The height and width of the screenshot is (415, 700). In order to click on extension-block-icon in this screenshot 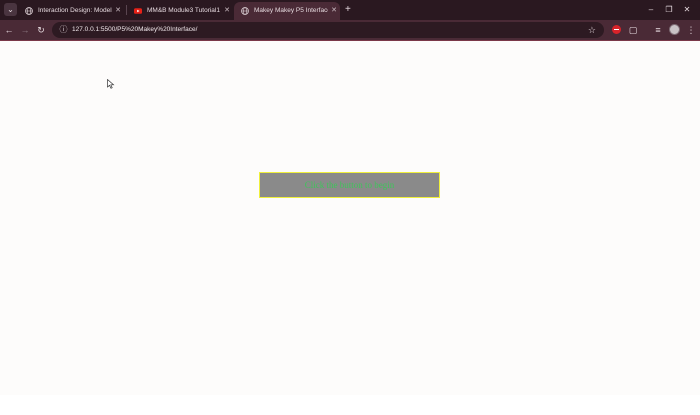, I will do `click(616, 29)`.